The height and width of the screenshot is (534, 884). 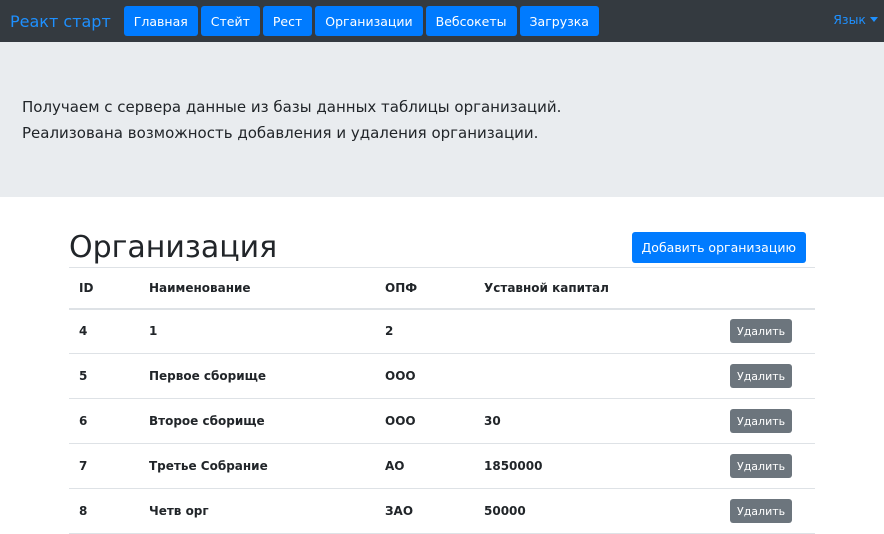 I want to click on cell-opf: 2, so click(x=389, y=331).